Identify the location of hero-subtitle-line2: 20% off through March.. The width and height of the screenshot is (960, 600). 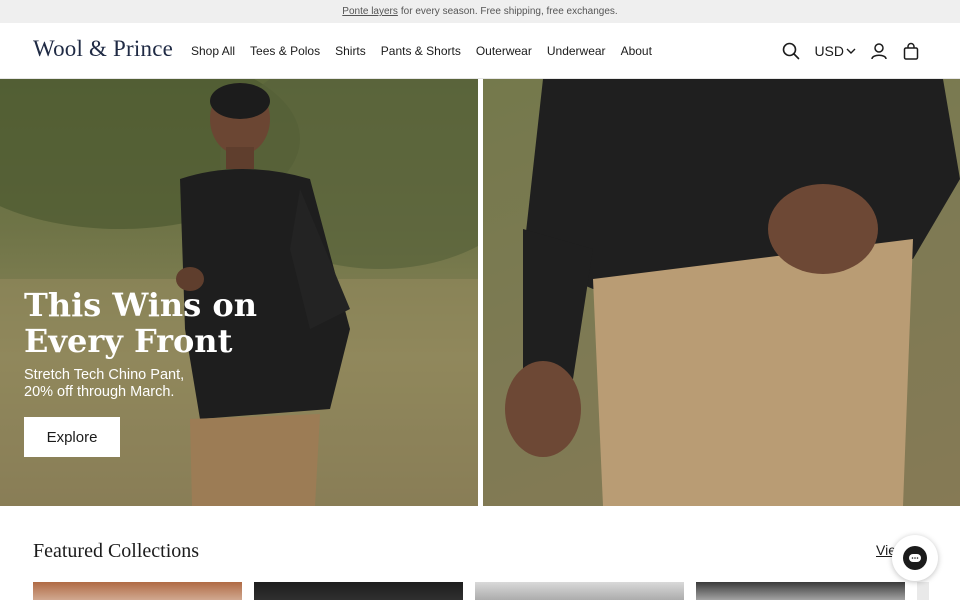
(99, 392).